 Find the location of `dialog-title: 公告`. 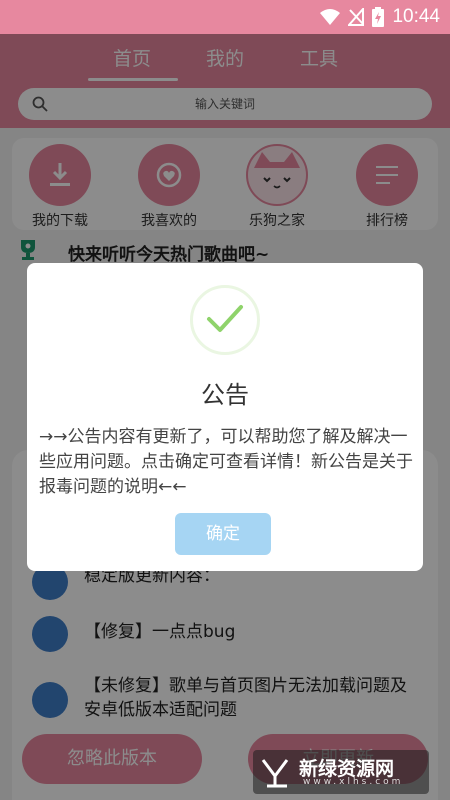

dialog-title: 公告 is located at coordinates (225, 395).